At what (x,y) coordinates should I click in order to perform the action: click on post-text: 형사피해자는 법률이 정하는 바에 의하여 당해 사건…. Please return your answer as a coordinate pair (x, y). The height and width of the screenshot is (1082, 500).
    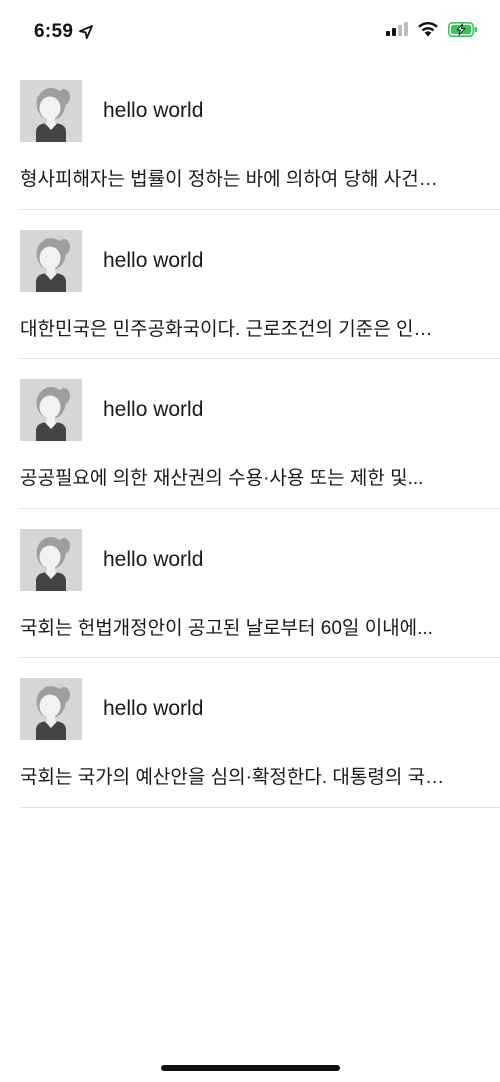
    Looking at the image, I should click on (229, 179).